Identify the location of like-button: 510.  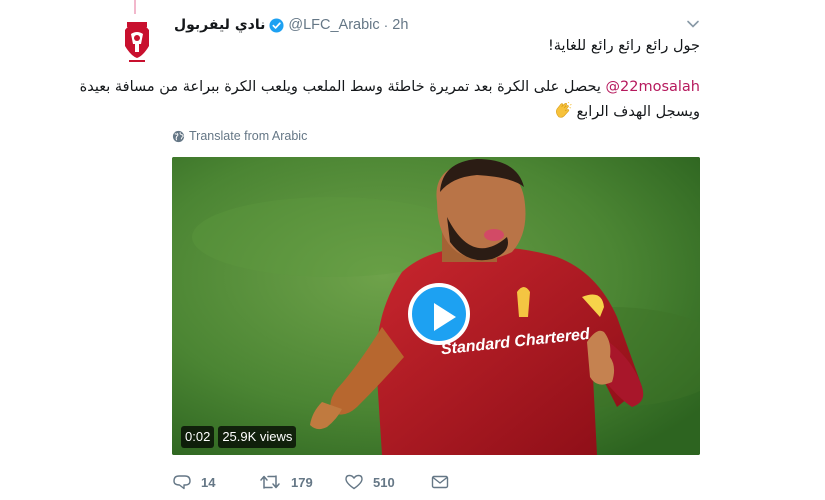
(388, 482).